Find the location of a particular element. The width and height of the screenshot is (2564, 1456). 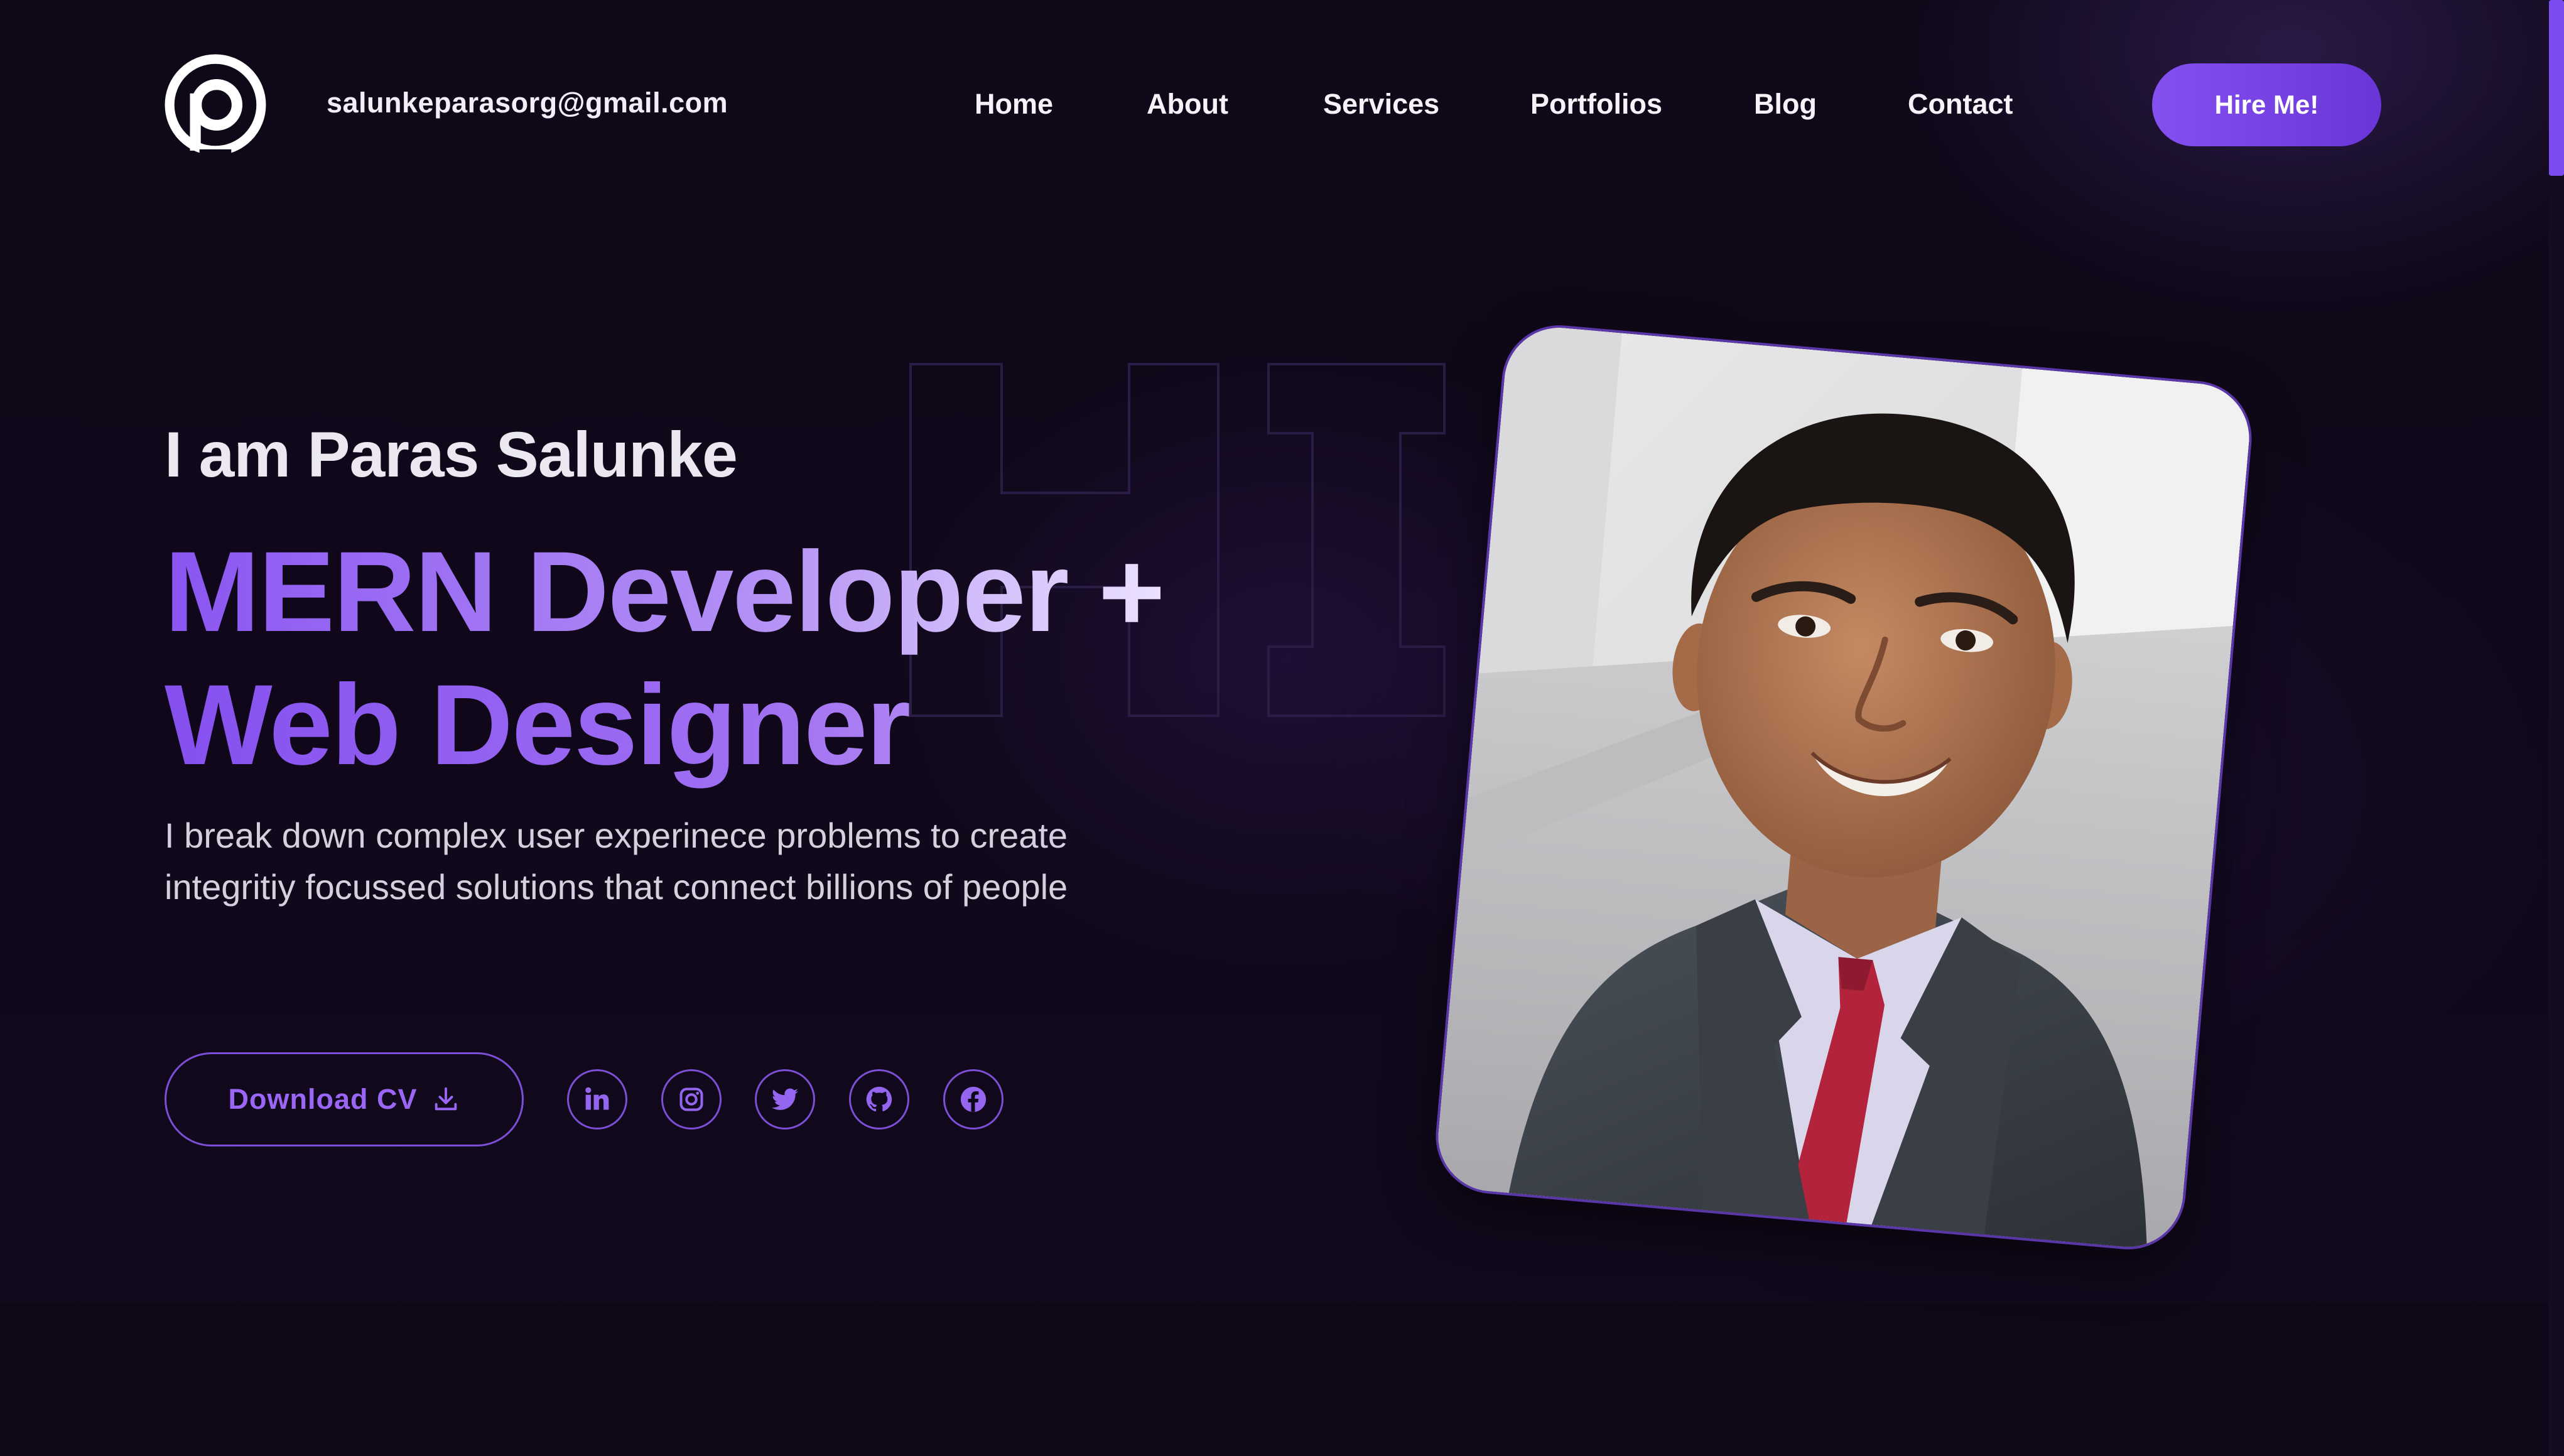

instagram-icon is located at coordinates (691, 1099).